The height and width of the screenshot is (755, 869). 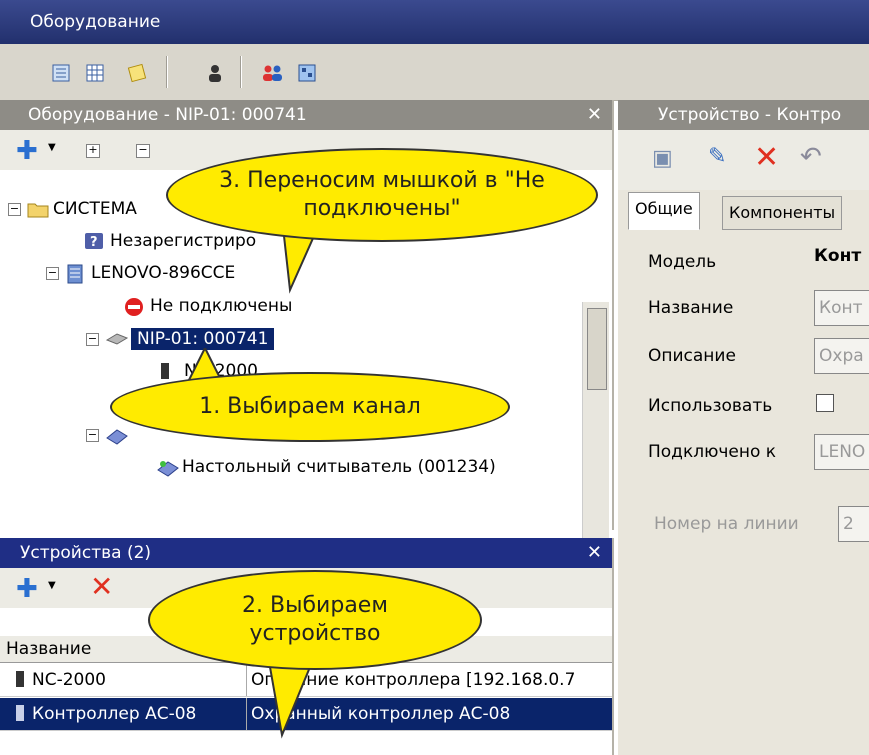 I want to click on description-field: Охра, so click(x=841, y=356).